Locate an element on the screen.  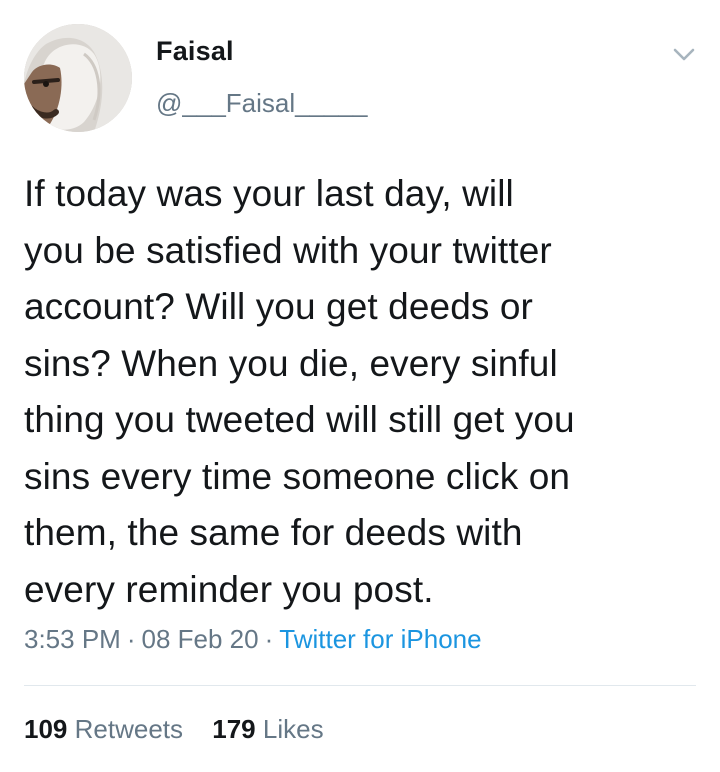
tweet-date: 08 Feb 20 is located at coordinates (200, 639).